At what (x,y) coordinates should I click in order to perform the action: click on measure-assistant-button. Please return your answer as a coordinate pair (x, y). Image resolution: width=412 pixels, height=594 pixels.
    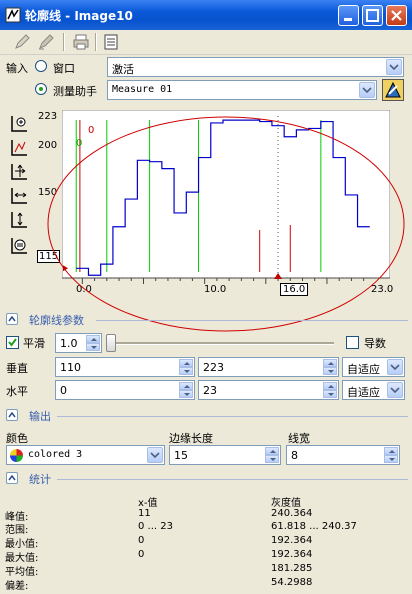
    Looking at the image, I should click on (393, 90).